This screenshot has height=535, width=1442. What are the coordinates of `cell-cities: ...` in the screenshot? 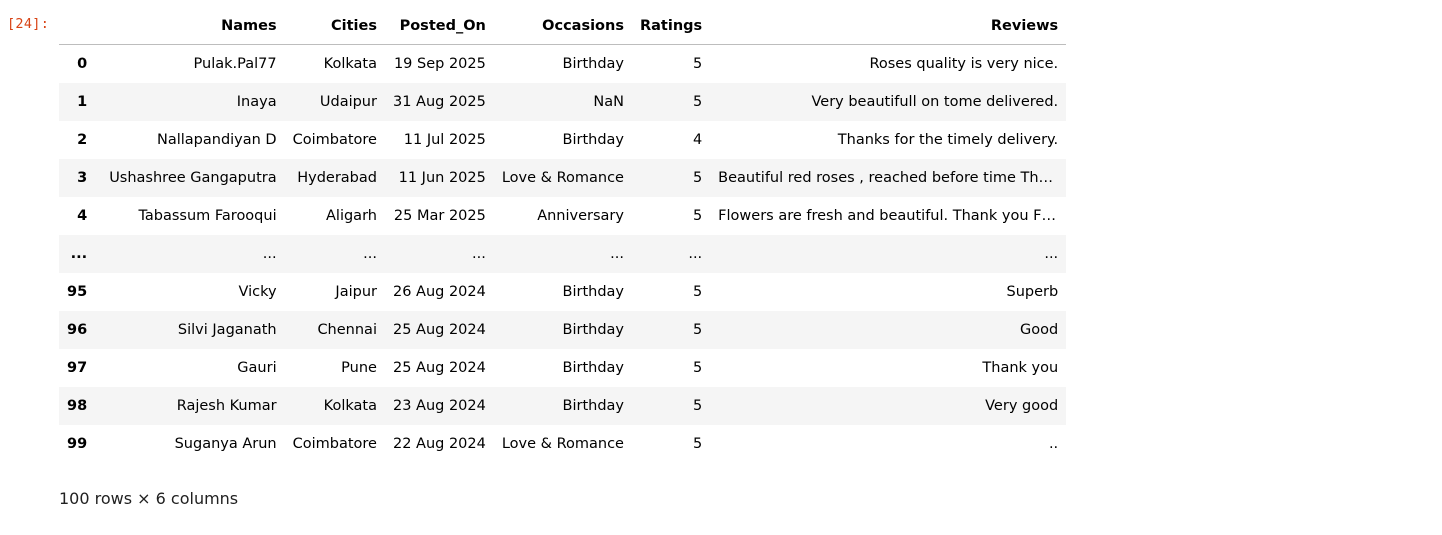 It's located at (370, 254).